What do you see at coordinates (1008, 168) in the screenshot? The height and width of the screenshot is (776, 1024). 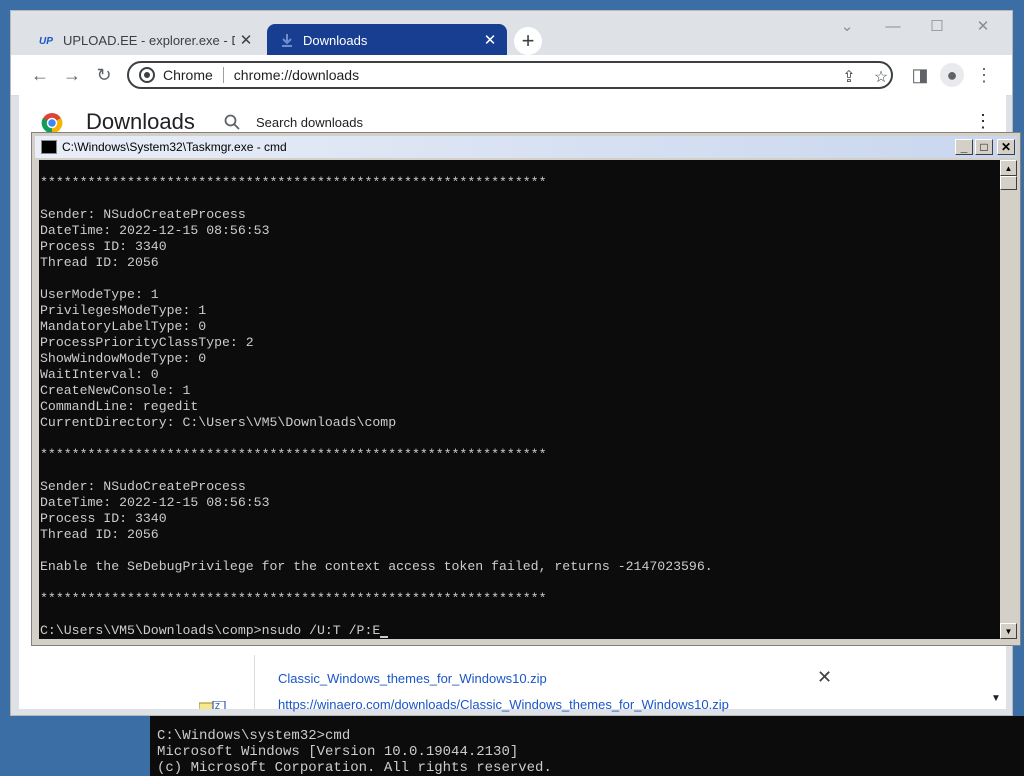 I see `scroll-up-arrow-icon: ▲` at bounding box center [1008, 168].